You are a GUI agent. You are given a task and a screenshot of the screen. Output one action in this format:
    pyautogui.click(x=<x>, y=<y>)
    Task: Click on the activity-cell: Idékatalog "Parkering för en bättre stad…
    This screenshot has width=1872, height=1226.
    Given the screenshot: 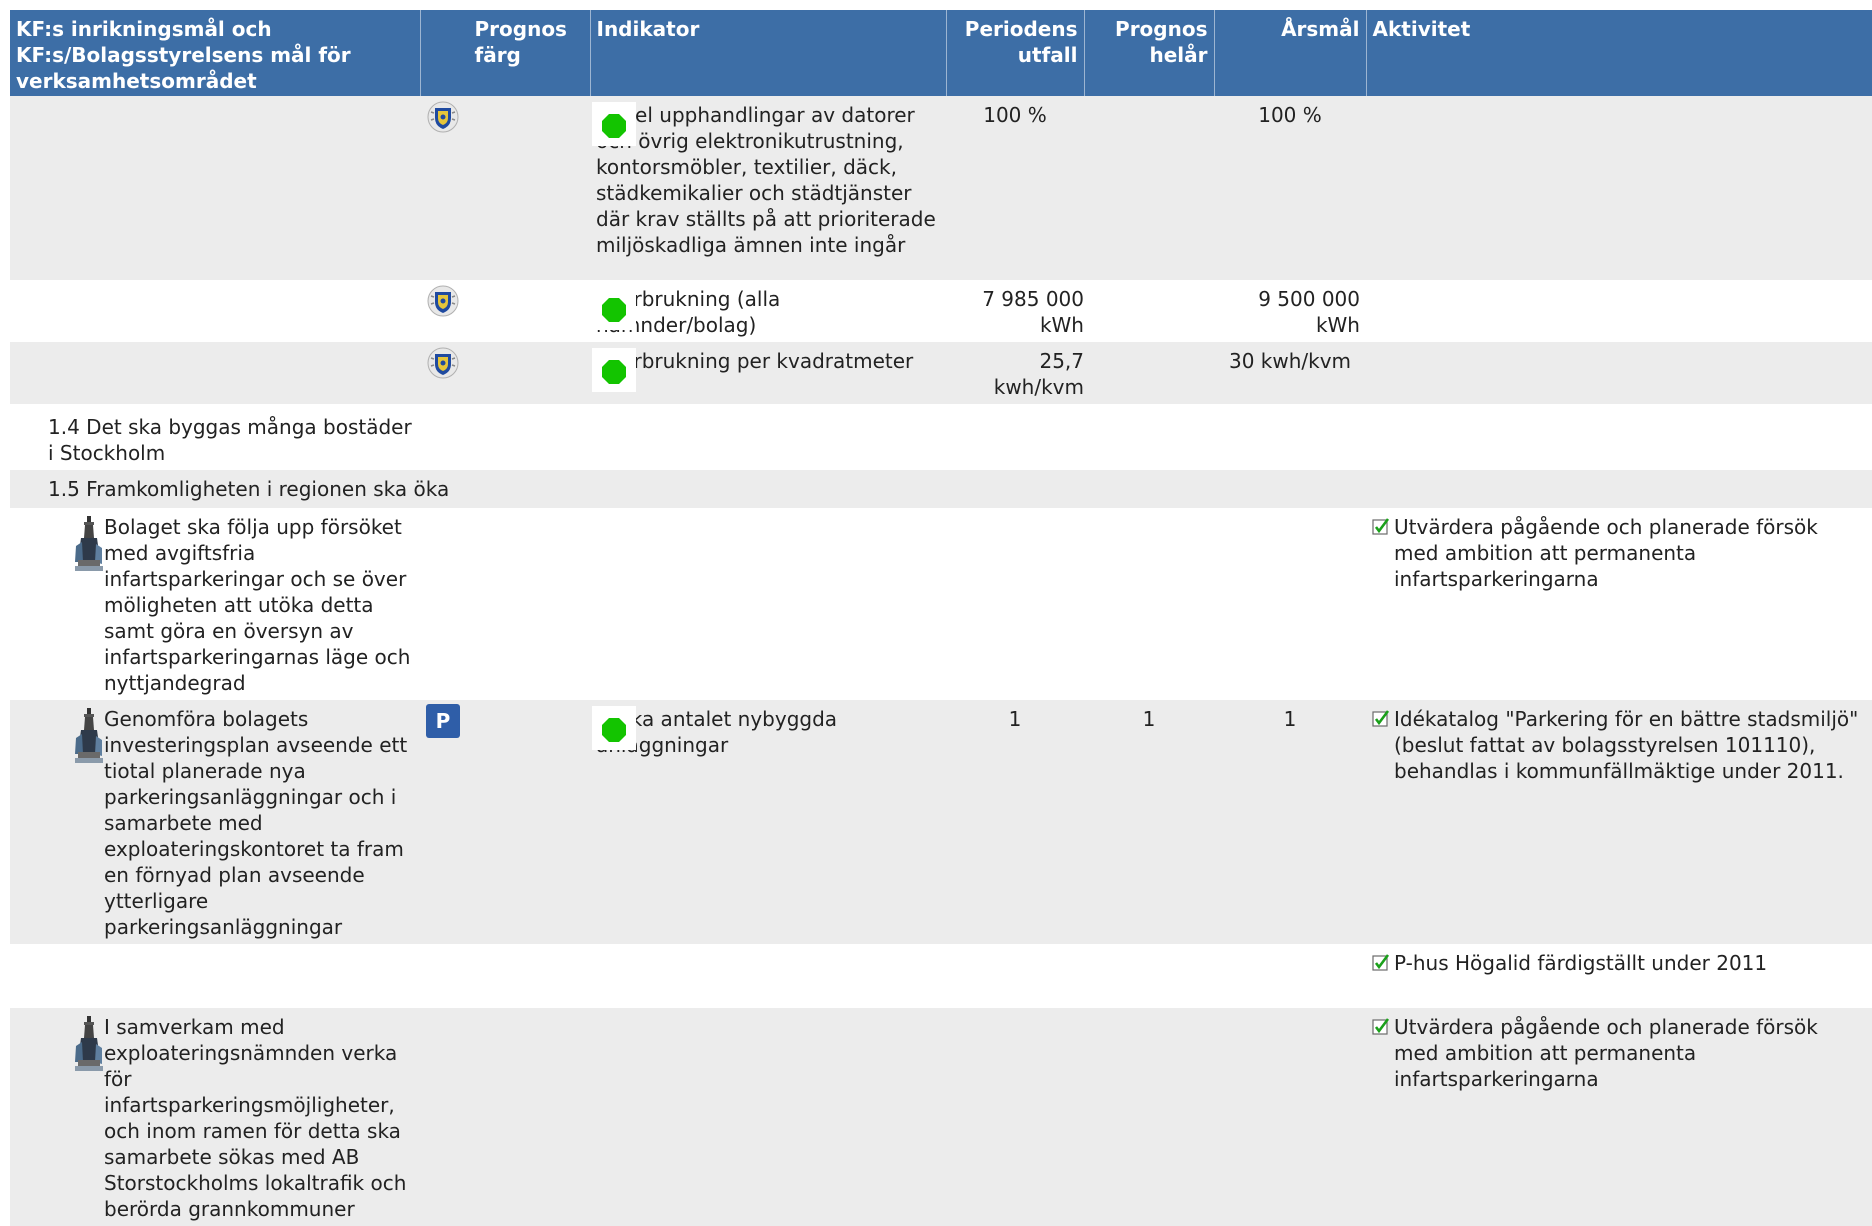 What is the action you would take?
    pyautogui.click(x=1619, y=822)
    